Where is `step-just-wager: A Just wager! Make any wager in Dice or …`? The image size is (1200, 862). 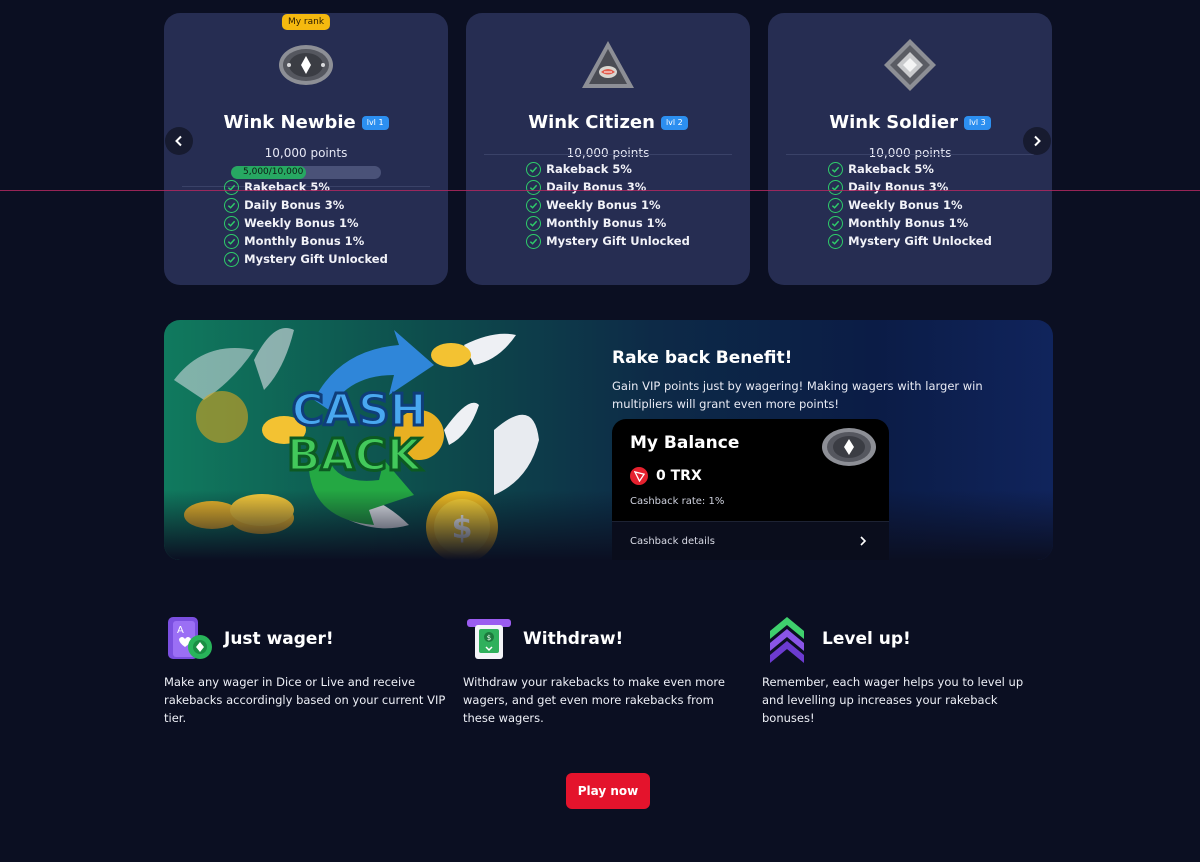 step-just-wager: A Just wager! Make any wager in Dice or … is located at coordinates (309, 671).